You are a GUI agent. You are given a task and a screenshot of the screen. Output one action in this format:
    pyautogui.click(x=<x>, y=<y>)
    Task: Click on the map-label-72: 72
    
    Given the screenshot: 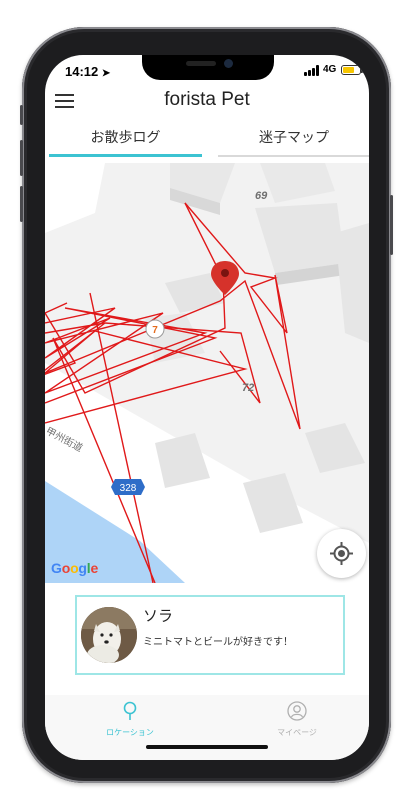 What is the action you would take?
    pyautogui.click(x=248, y=388)
    